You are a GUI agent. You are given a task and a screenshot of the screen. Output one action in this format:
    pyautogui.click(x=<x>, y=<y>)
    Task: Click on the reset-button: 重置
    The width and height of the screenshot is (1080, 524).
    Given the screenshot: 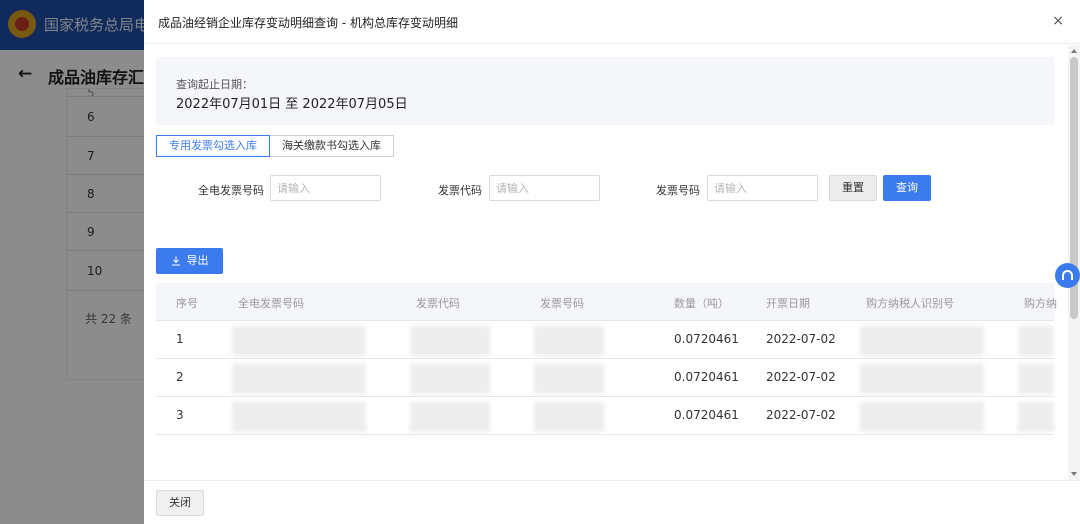 What is the action you would take?
    pyautogui.click(x=853, y=188)
    